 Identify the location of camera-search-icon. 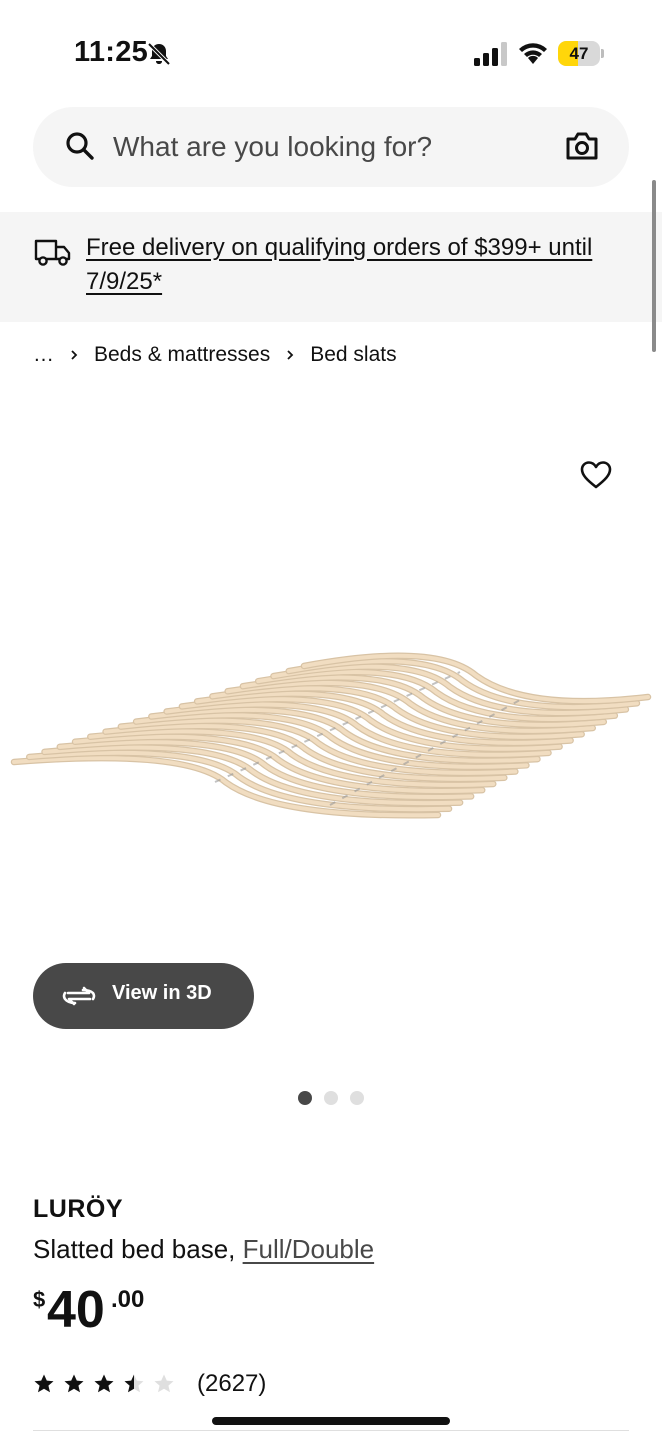
(582, 146).